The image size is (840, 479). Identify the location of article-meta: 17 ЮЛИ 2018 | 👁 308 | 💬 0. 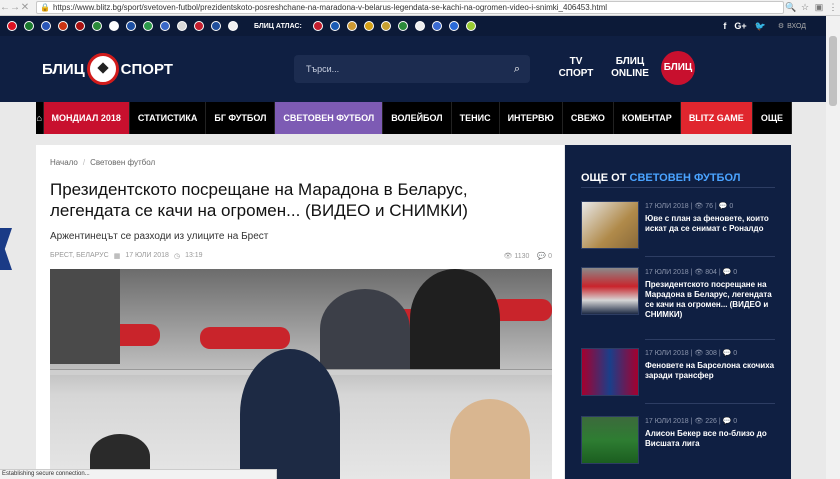
(691, 353).